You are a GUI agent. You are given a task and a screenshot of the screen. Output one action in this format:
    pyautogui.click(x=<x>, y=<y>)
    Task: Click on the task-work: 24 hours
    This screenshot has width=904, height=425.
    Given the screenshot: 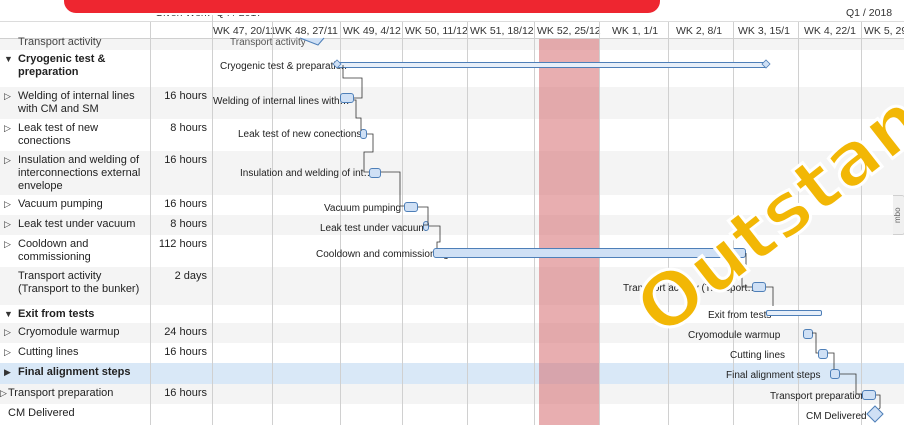 What is the action you would take?
    pyautogui.click(x=185, y=332)
    